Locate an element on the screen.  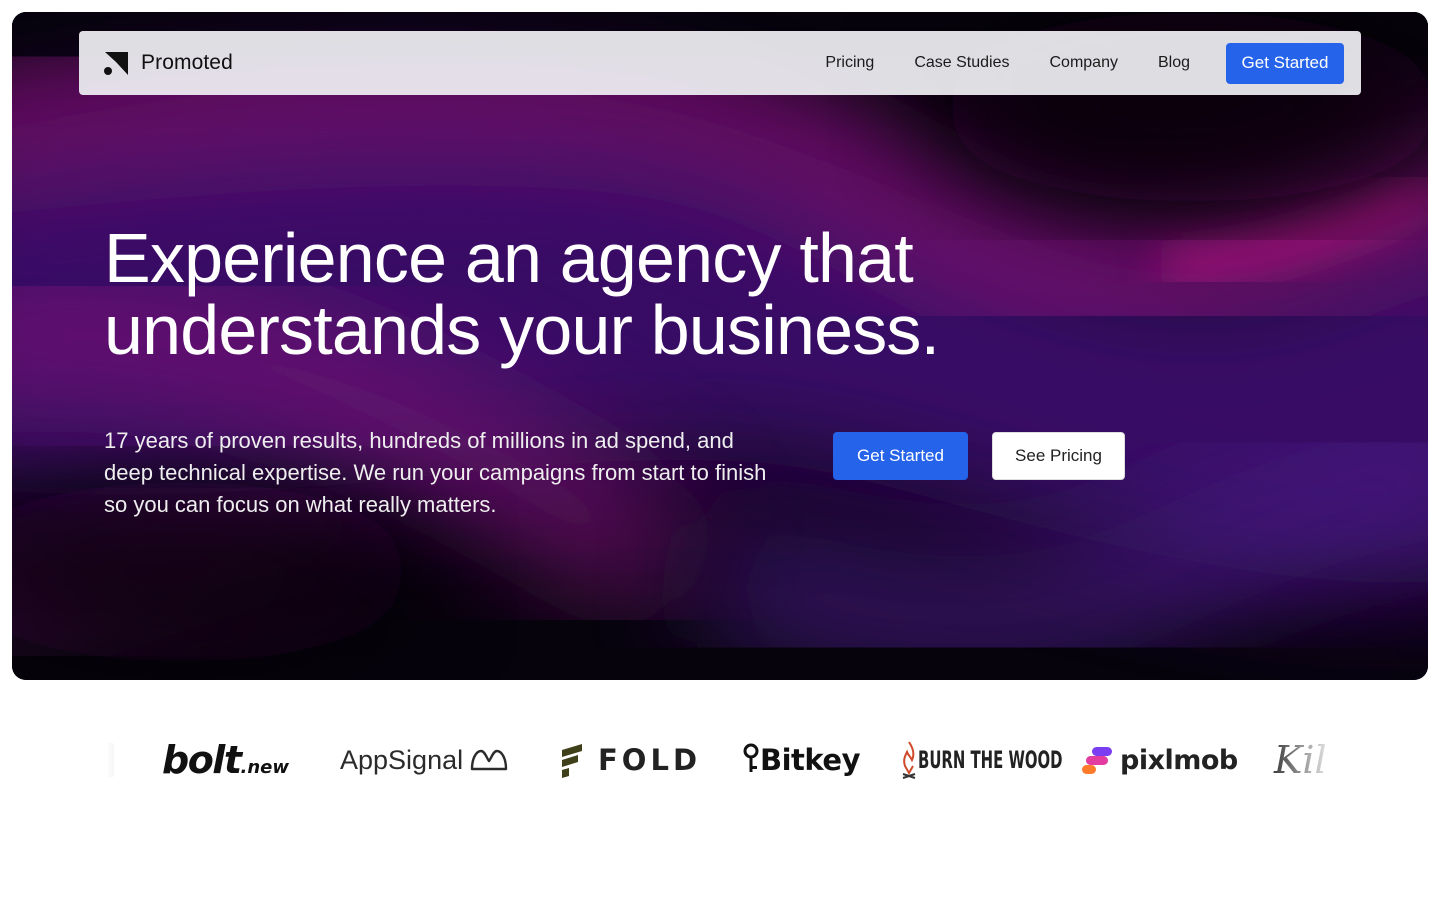
nav-link-pricing: Pricing is located at coordinates (849, 63).